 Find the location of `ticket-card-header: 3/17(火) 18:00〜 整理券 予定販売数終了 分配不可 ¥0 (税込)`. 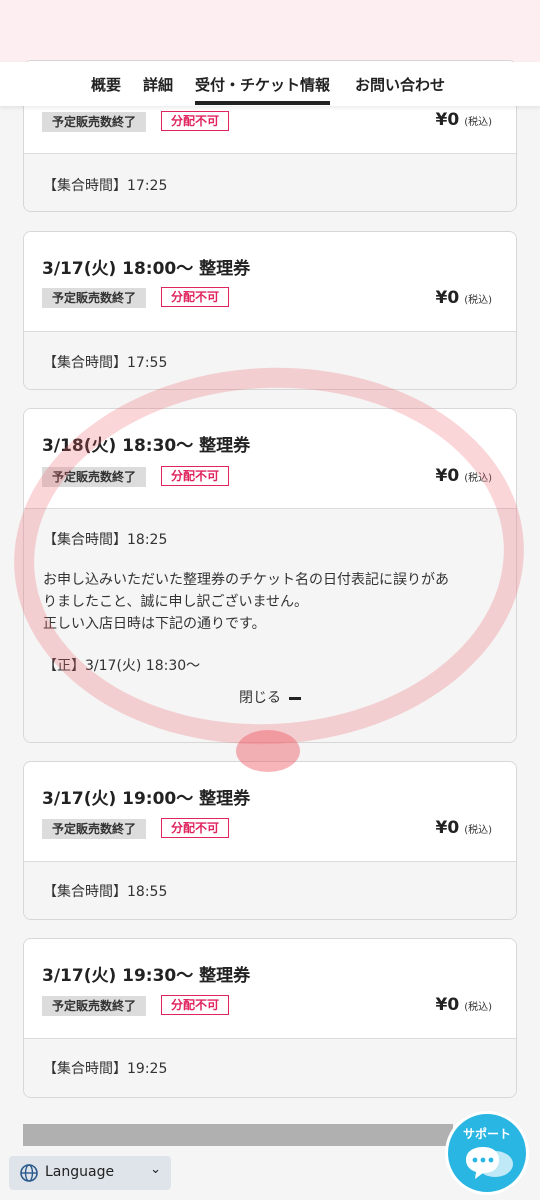

ticket-card-header: 3/17(火) 18:00〜 整理券 予定販売数終了 分配不可 ¥0 (税込) is located at coordinates (270, 282).